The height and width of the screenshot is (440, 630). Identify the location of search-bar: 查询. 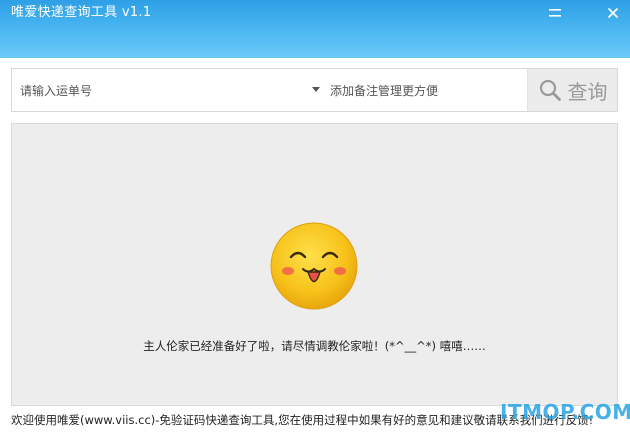
(314, 90).